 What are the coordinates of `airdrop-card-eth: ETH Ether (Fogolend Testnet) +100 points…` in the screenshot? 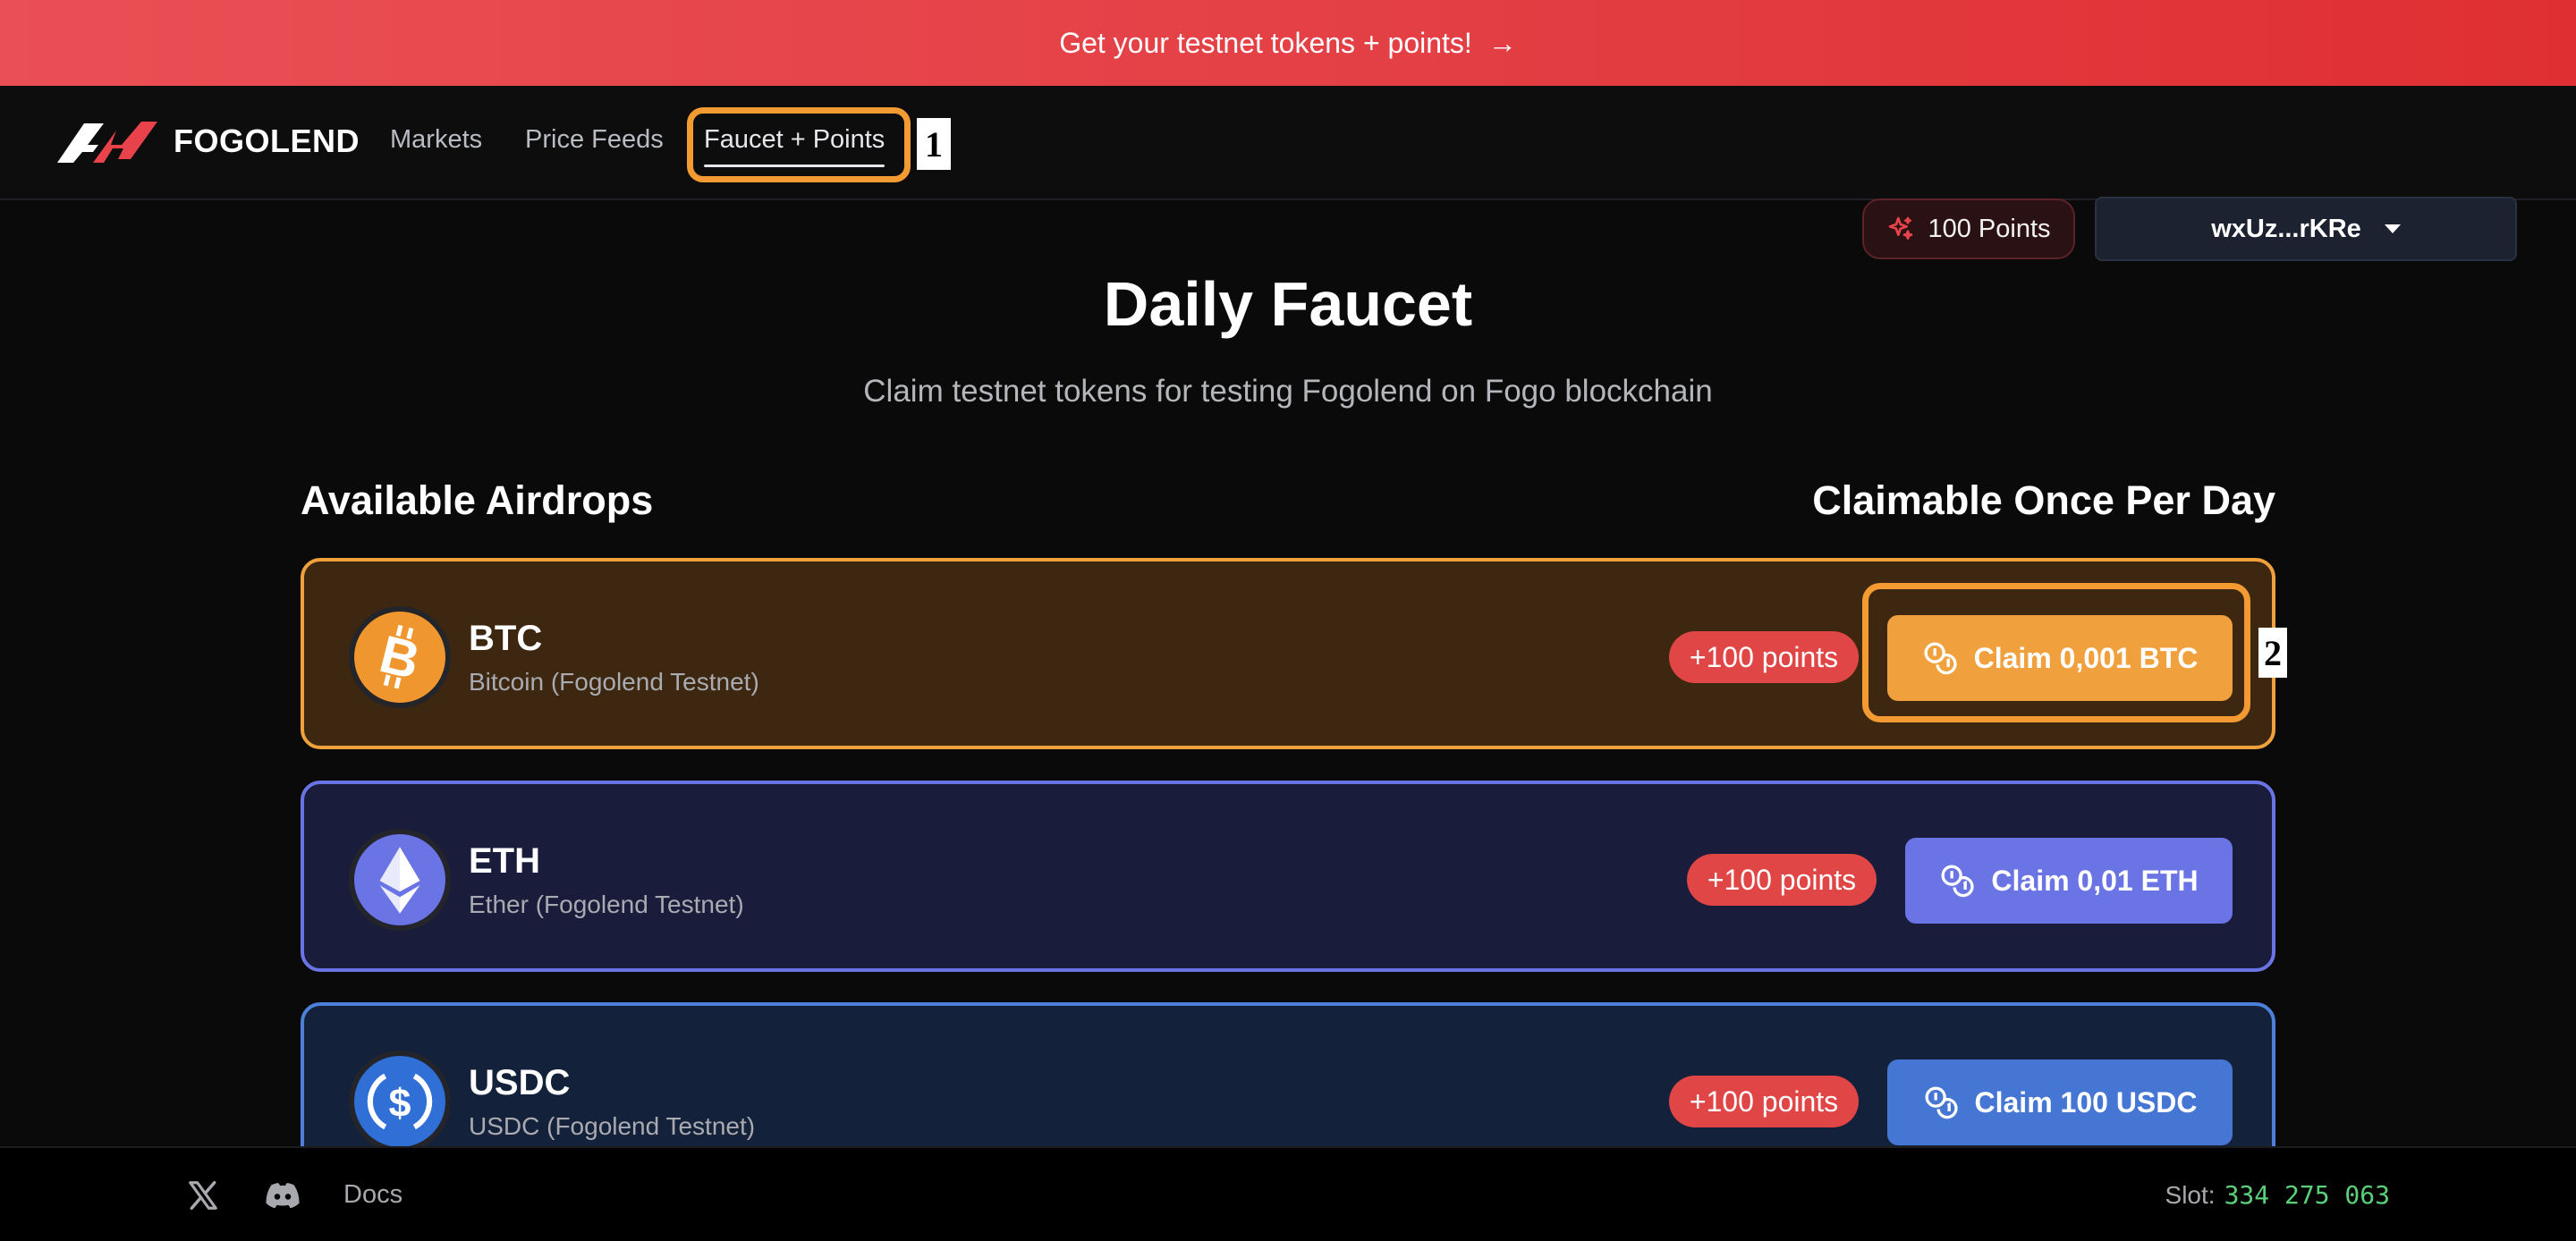 It's located at (1288, 876).